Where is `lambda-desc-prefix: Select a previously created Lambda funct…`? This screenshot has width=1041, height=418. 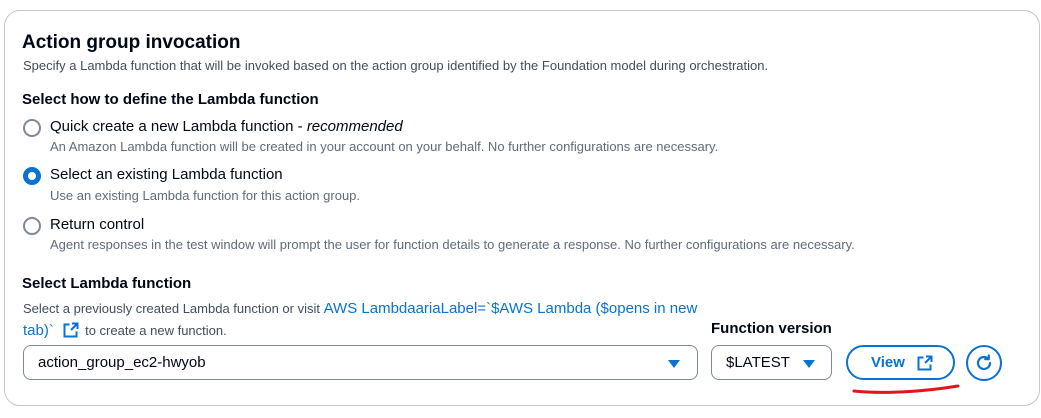 lambda-desc-prefix: Select a previously created Lambda funct… is located at coordinates (173, 308).